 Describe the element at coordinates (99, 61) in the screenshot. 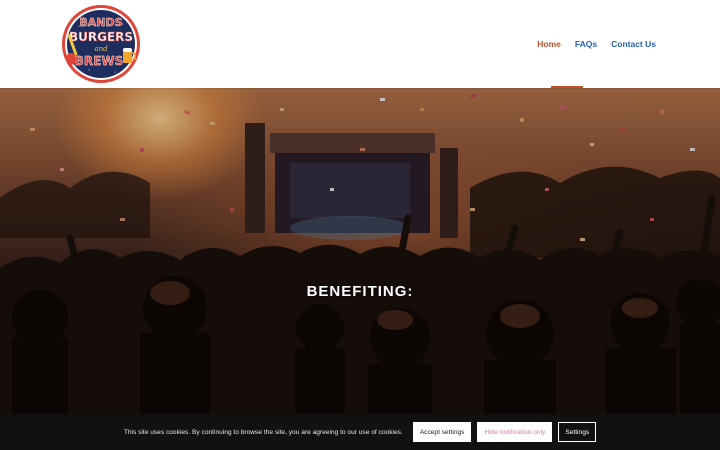

I see `logo-line4: BREWS` at that location.